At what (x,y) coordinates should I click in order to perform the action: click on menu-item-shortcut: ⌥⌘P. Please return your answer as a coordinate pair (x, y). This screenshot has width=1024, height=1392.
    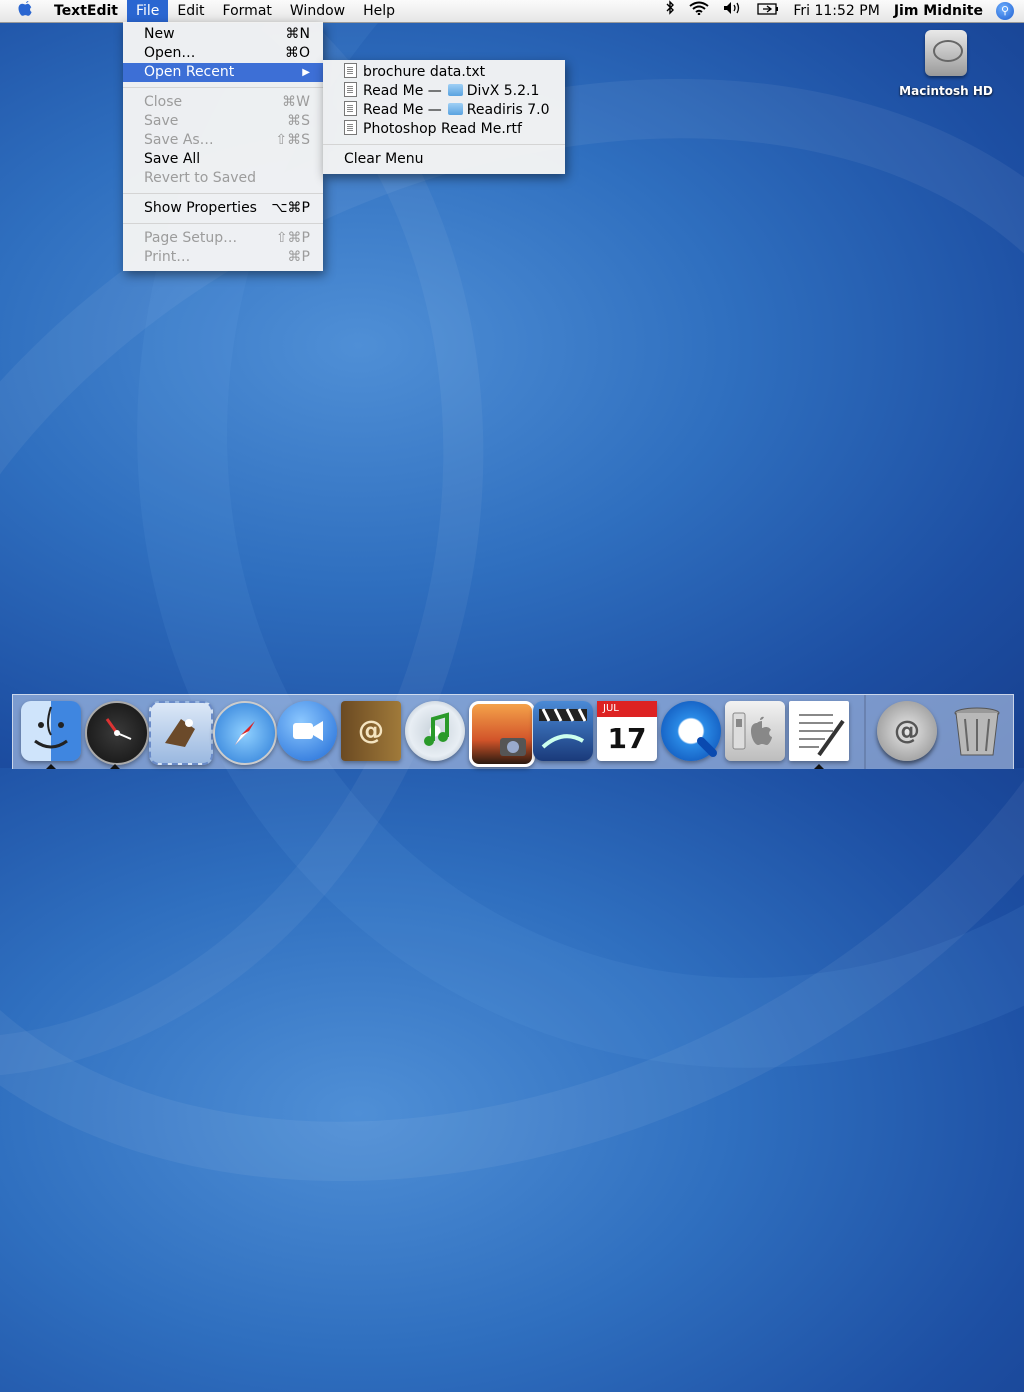
    Looking at the image, I should click on (290, 208).